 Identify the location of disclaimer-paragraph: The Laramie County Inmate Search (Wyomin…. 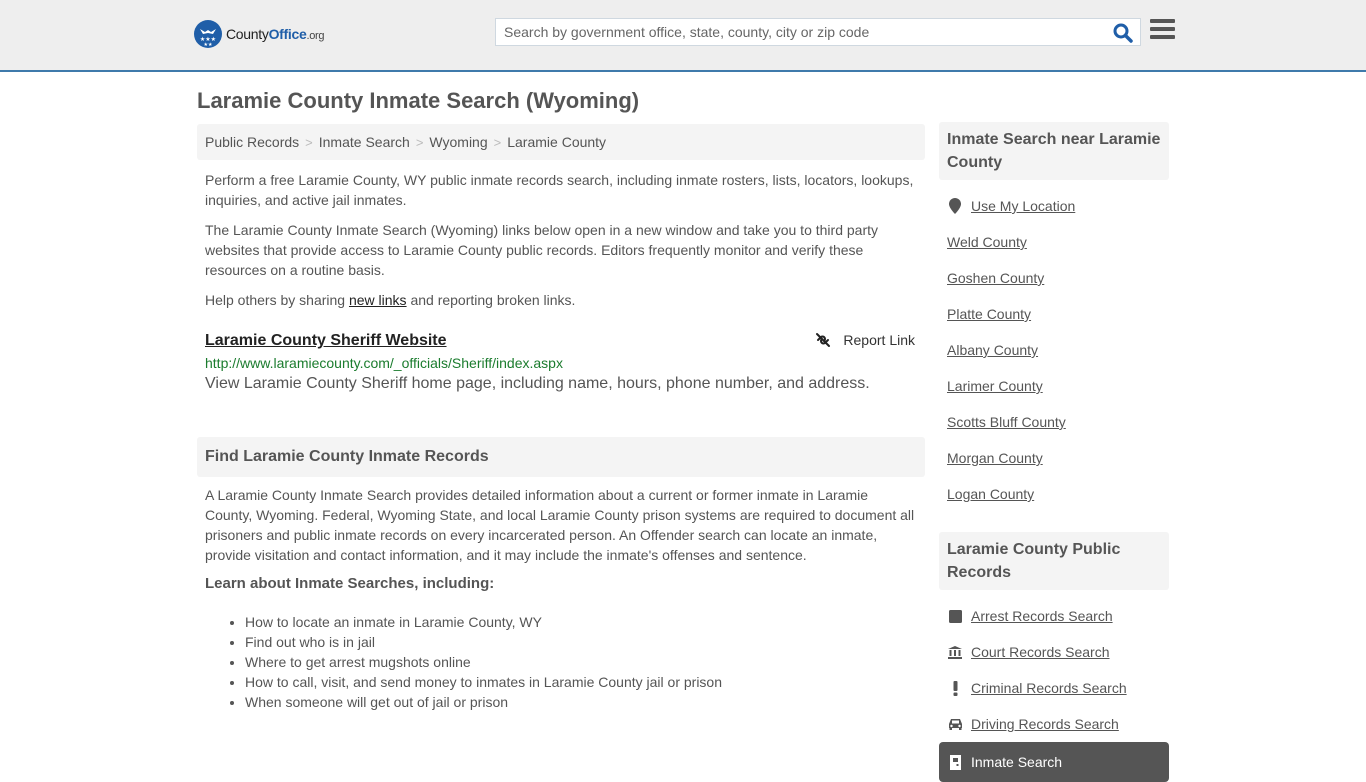
(541, 250).